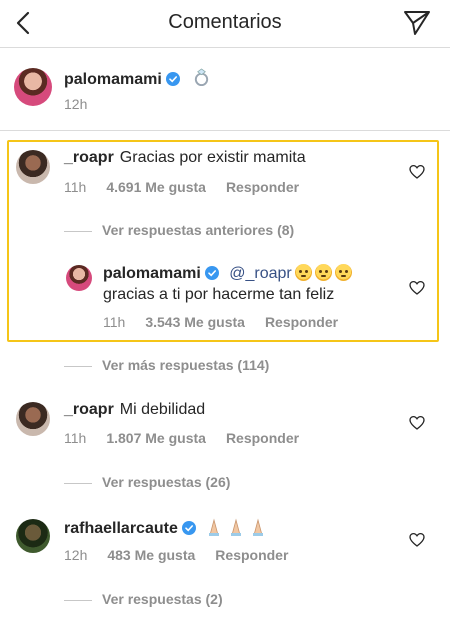 The height and width of the screenshot is (629, 450). I want to click on header-bar: Comentarios, so click(225, 24).